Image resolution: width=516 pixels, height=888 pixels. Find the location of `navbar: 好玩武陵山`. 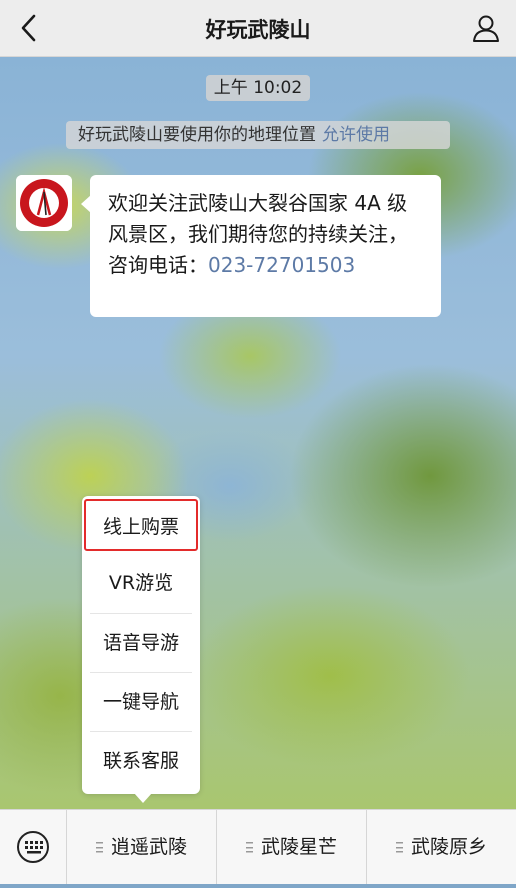

navbar: 好玩武陵山 is located at coordinates (258, 28).